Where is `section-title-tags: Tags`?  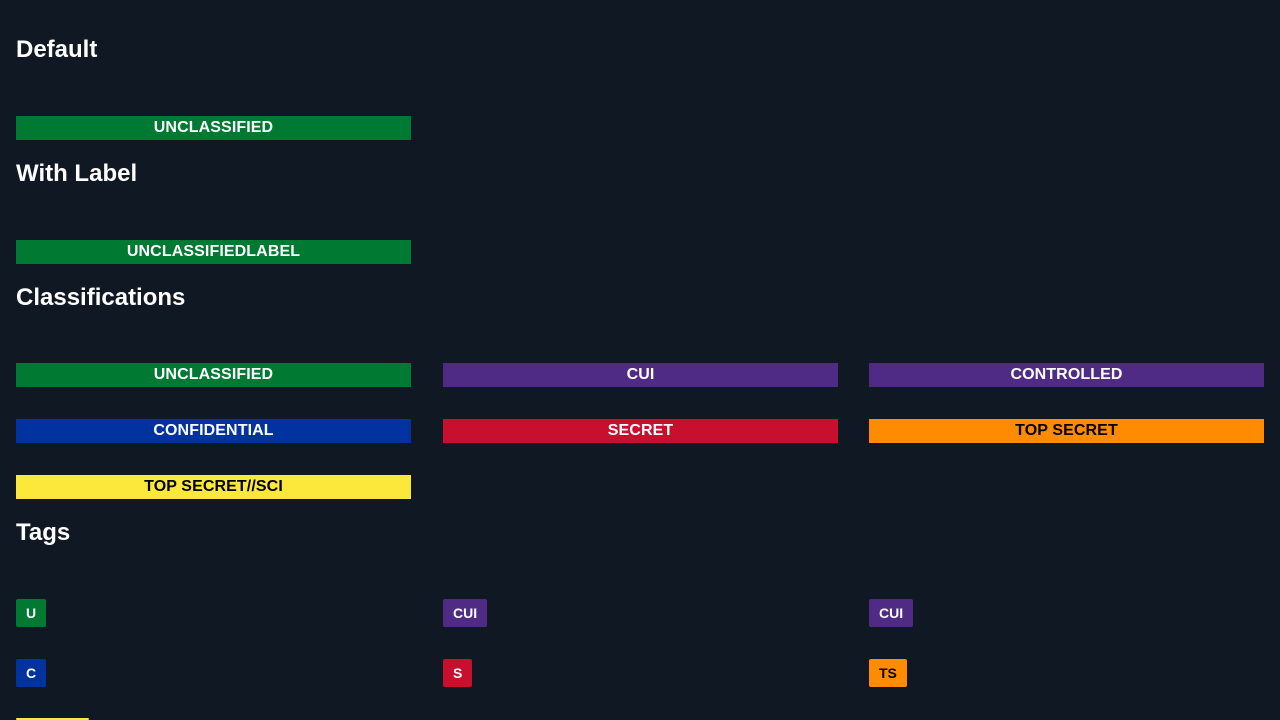
section-title-tags: Tags is located at coordinates (43, 532).